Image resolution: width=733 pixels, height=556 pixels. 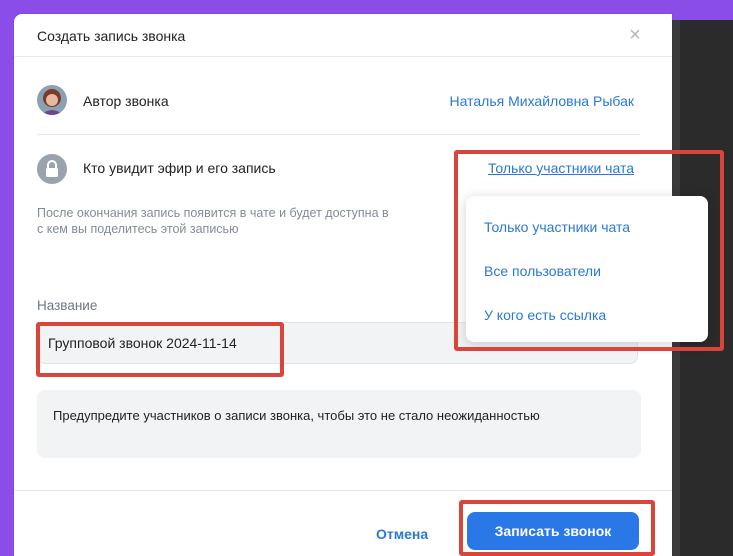 I want to click on highlight-record-button, so click(x=557, y=528).